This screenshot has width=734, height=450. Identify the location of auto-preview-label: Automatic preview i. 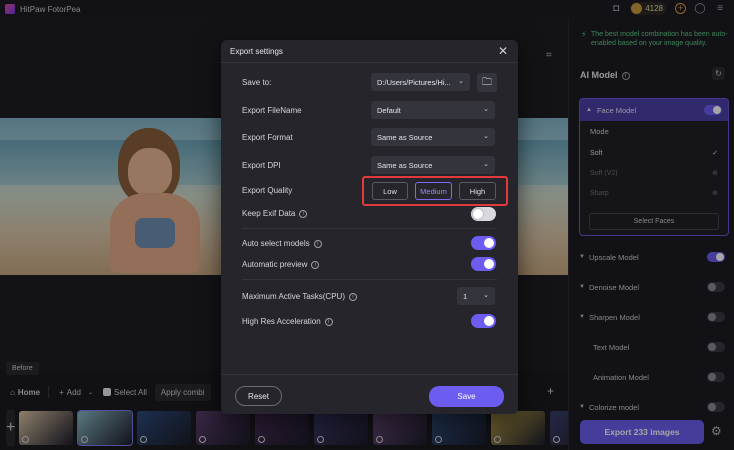
(281, 264).